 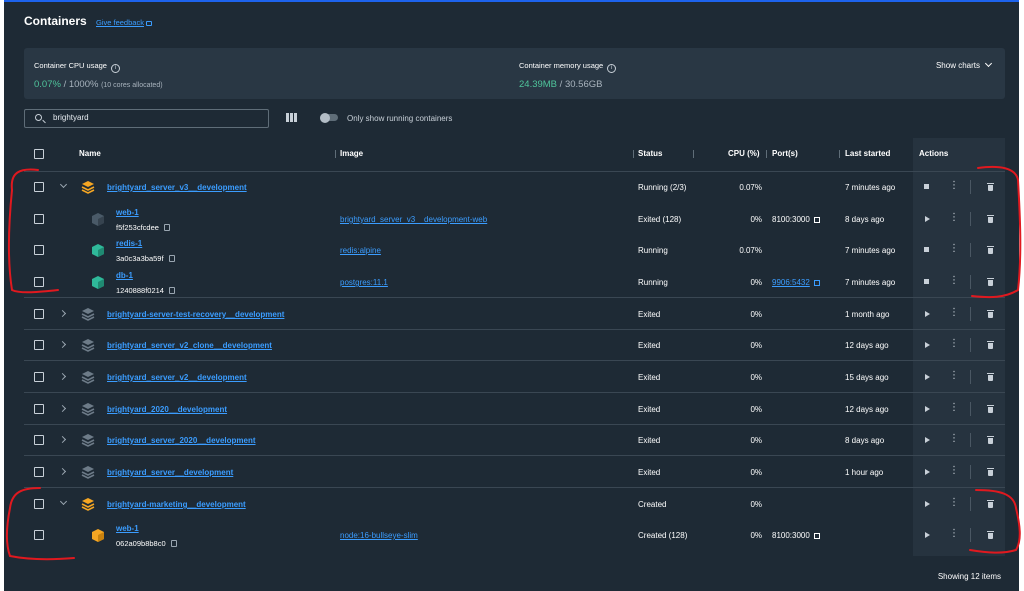 I want to click on container-name-link: db-1, so click(x=124, y=275).